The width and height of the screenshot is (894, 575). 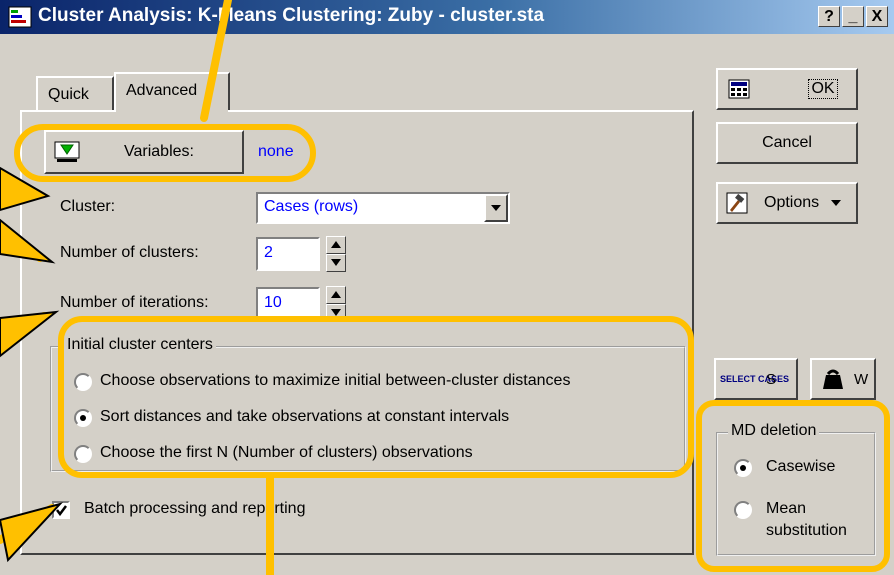 I want to click on arrowhead-num-clusters, so click(x=28, y=241).